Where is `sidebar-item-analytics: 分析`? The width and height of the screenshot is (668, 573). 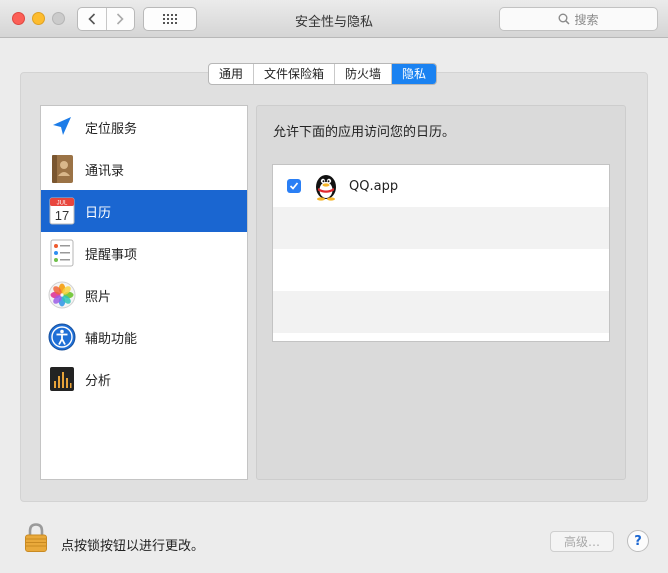 sidebar-item-analytics: 分析 is located at coordinates (144, 379).